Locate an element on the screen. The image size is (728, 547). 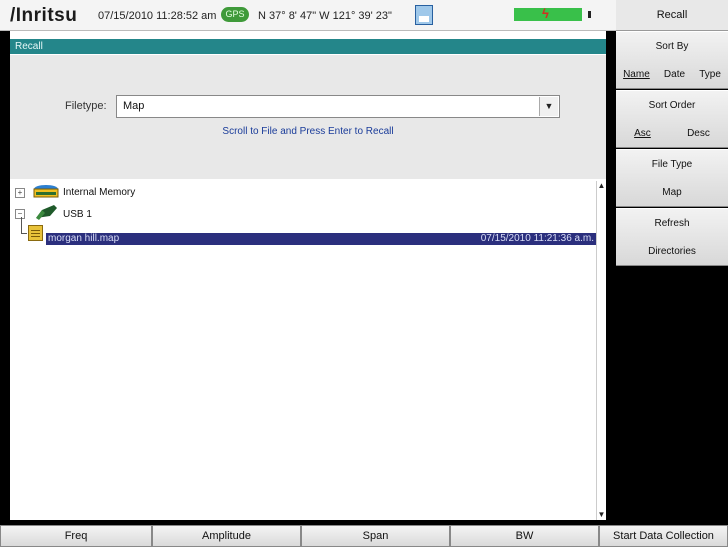
file-name: morgan hill.map is located at coordinates (84, 238).